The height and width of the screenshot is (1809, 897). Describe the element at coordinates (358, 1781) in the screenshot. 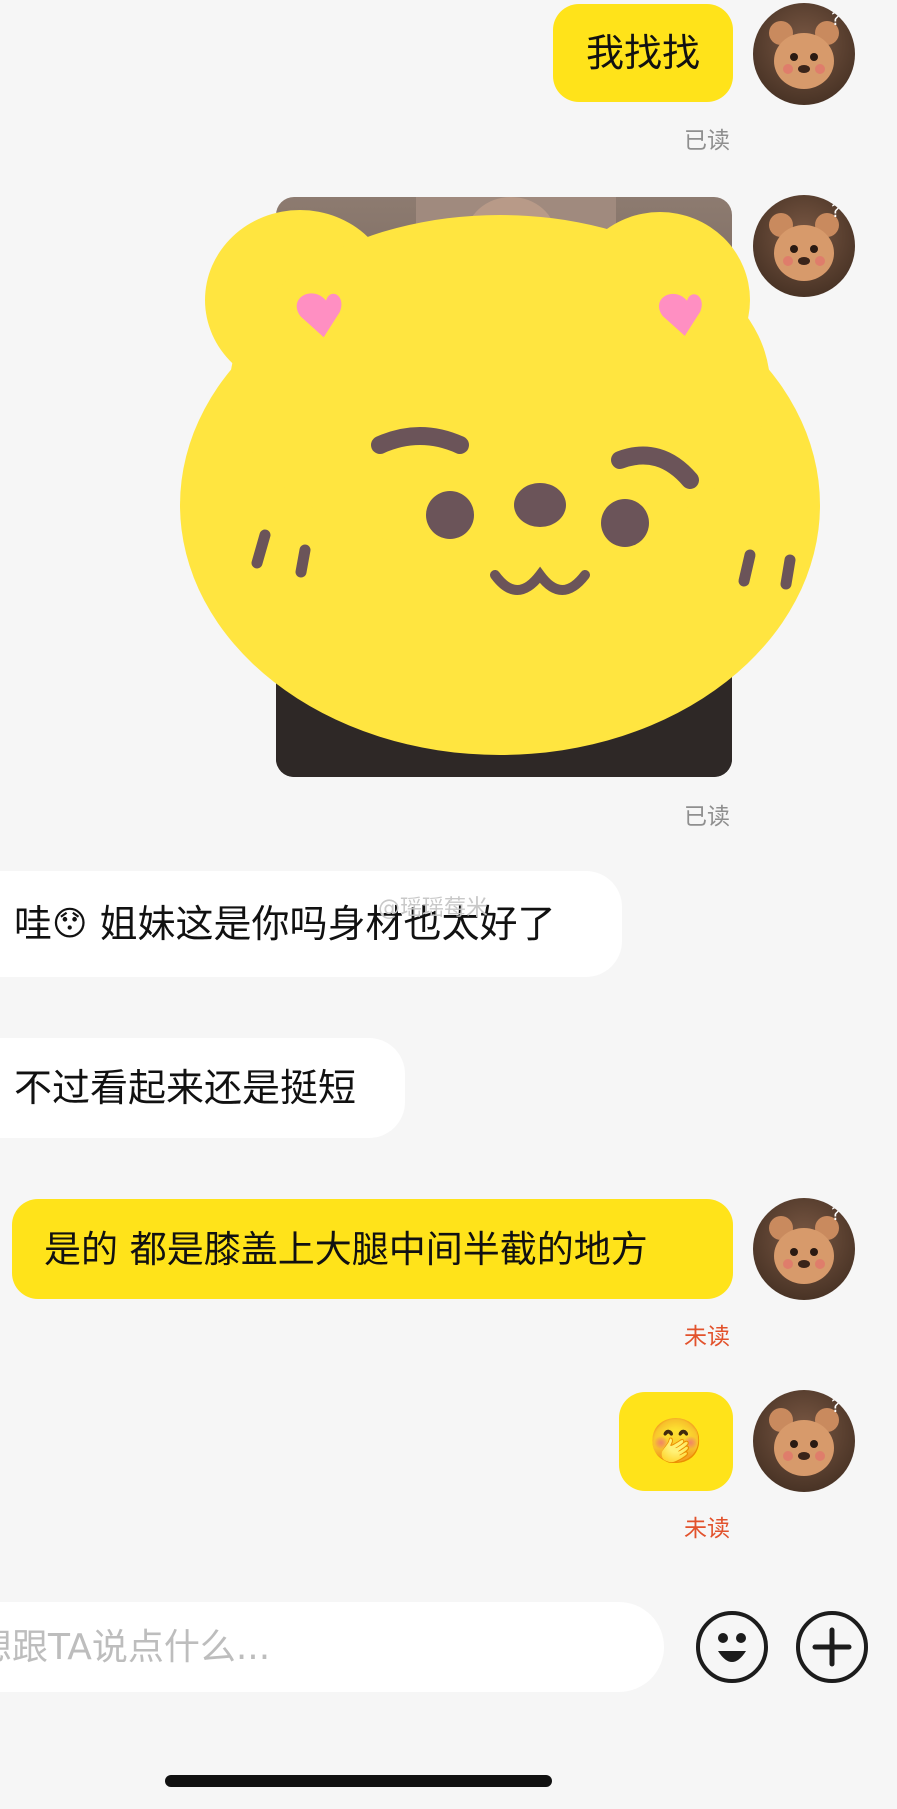

I see `home-indicator` at that location.